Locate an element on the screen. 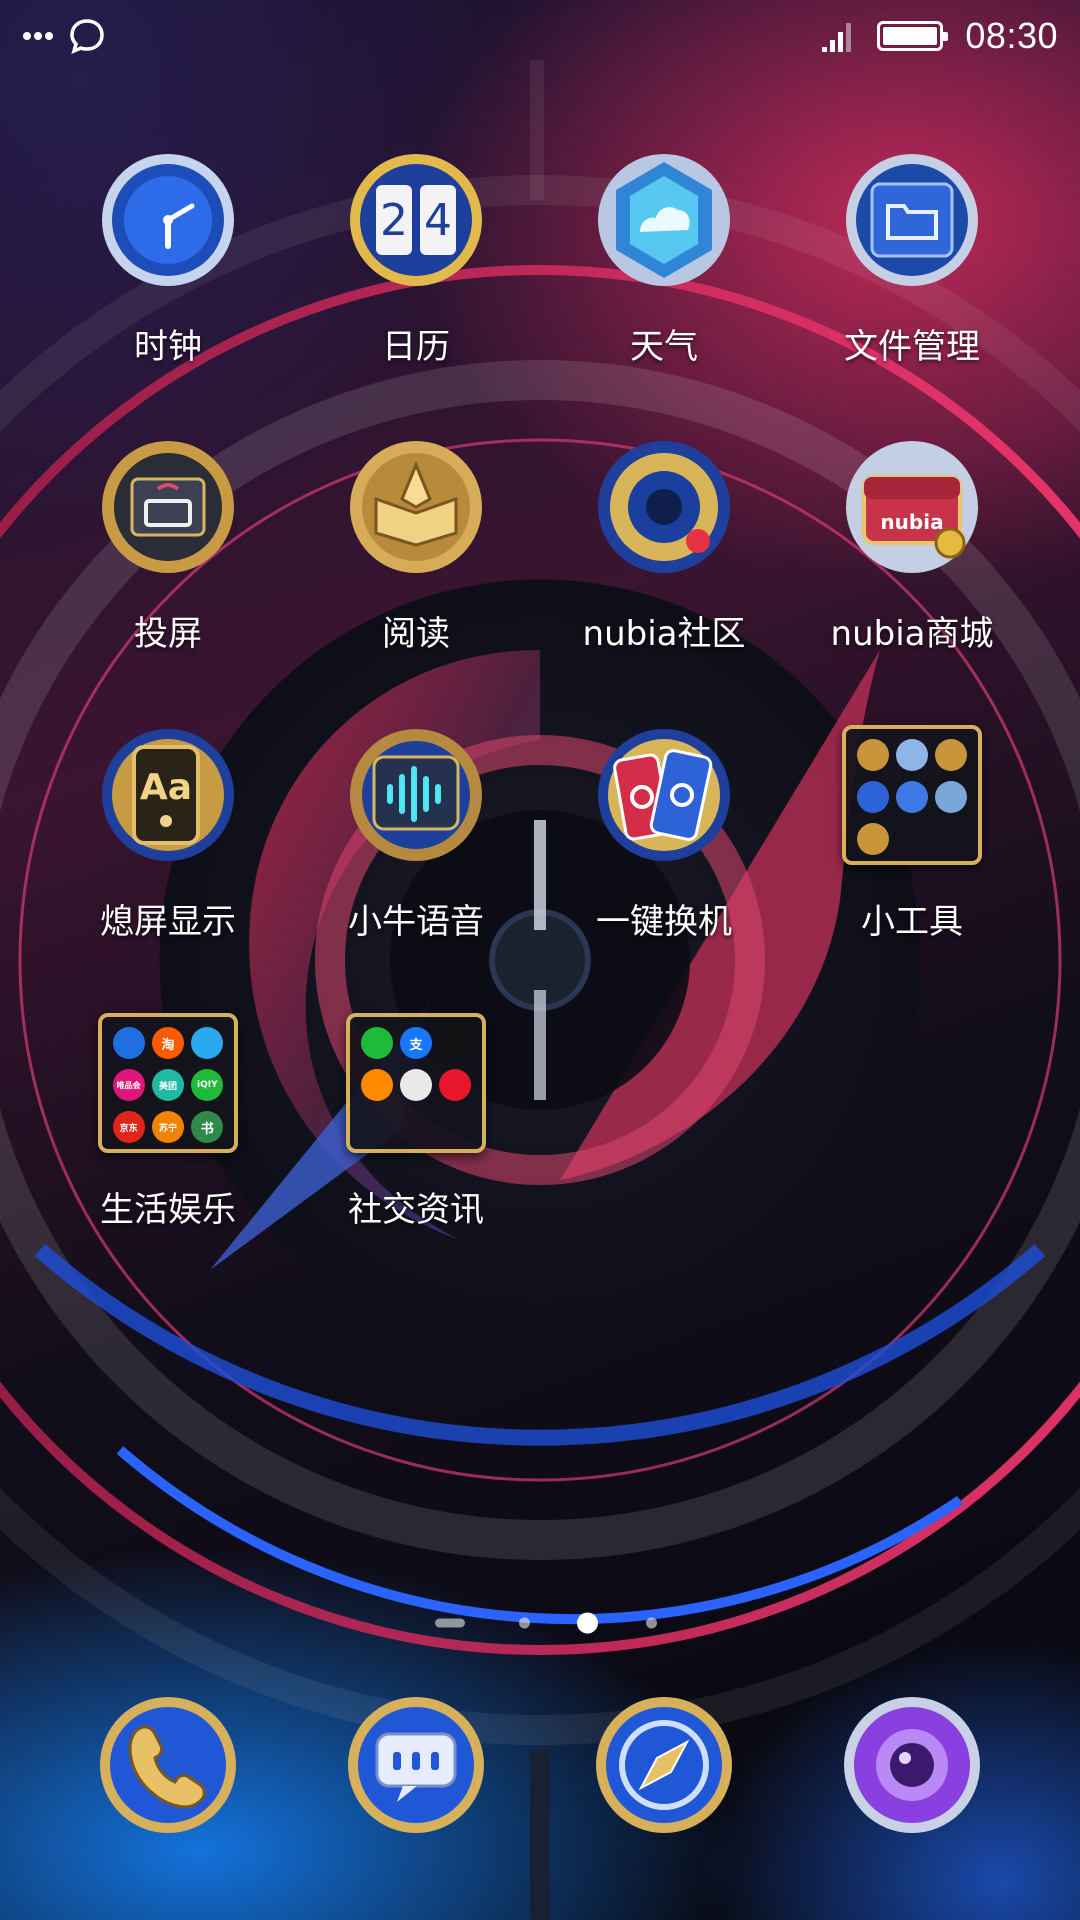 The width and height of the screenshot is (1080, 1920). wechat-mini-icon is located at coordinates (376, 1043).